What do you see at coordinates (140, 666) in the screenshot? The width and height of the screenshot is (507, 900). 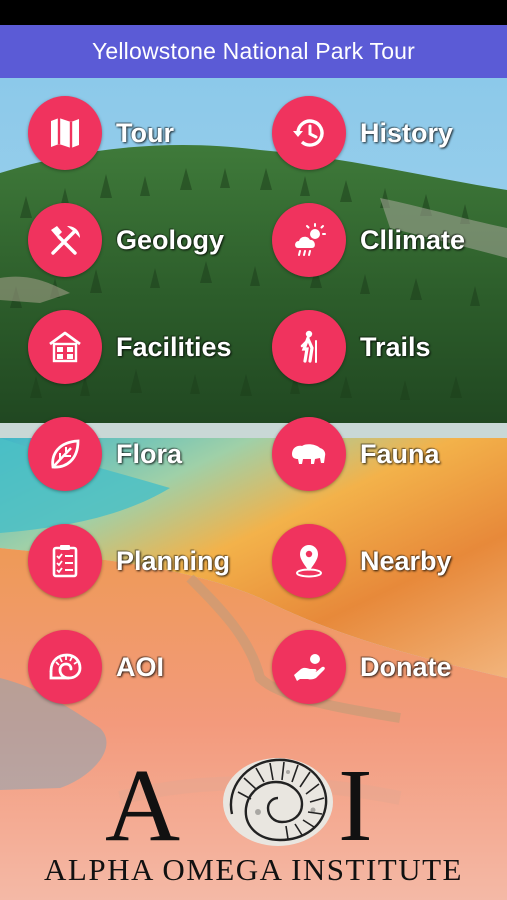 I see `menu-label-aoi: AOI` at bounding box center [140, 666].